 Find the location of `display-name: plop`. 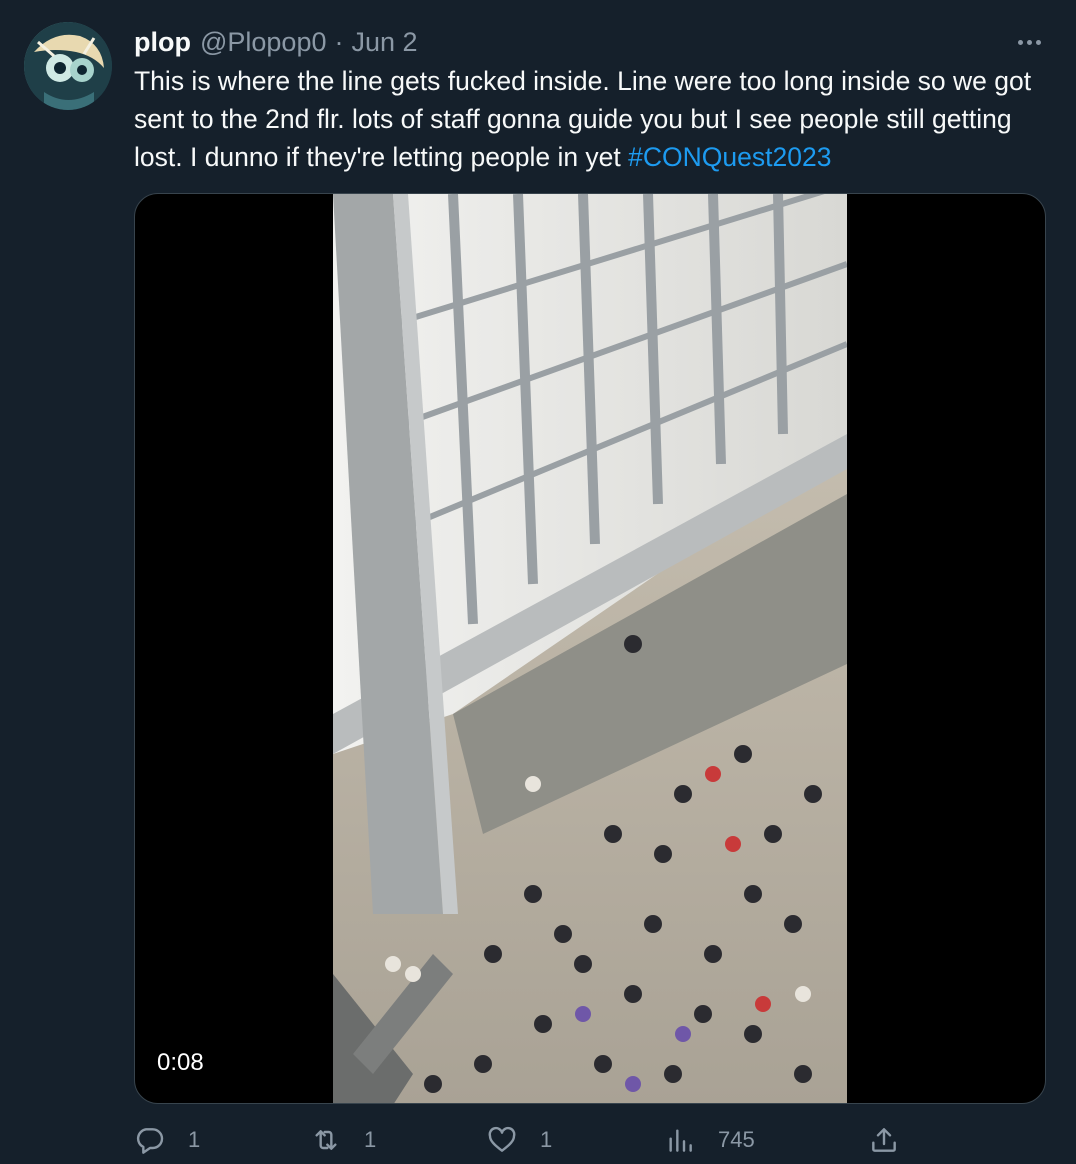

display-name: plop is located at coordinates (162, 42).